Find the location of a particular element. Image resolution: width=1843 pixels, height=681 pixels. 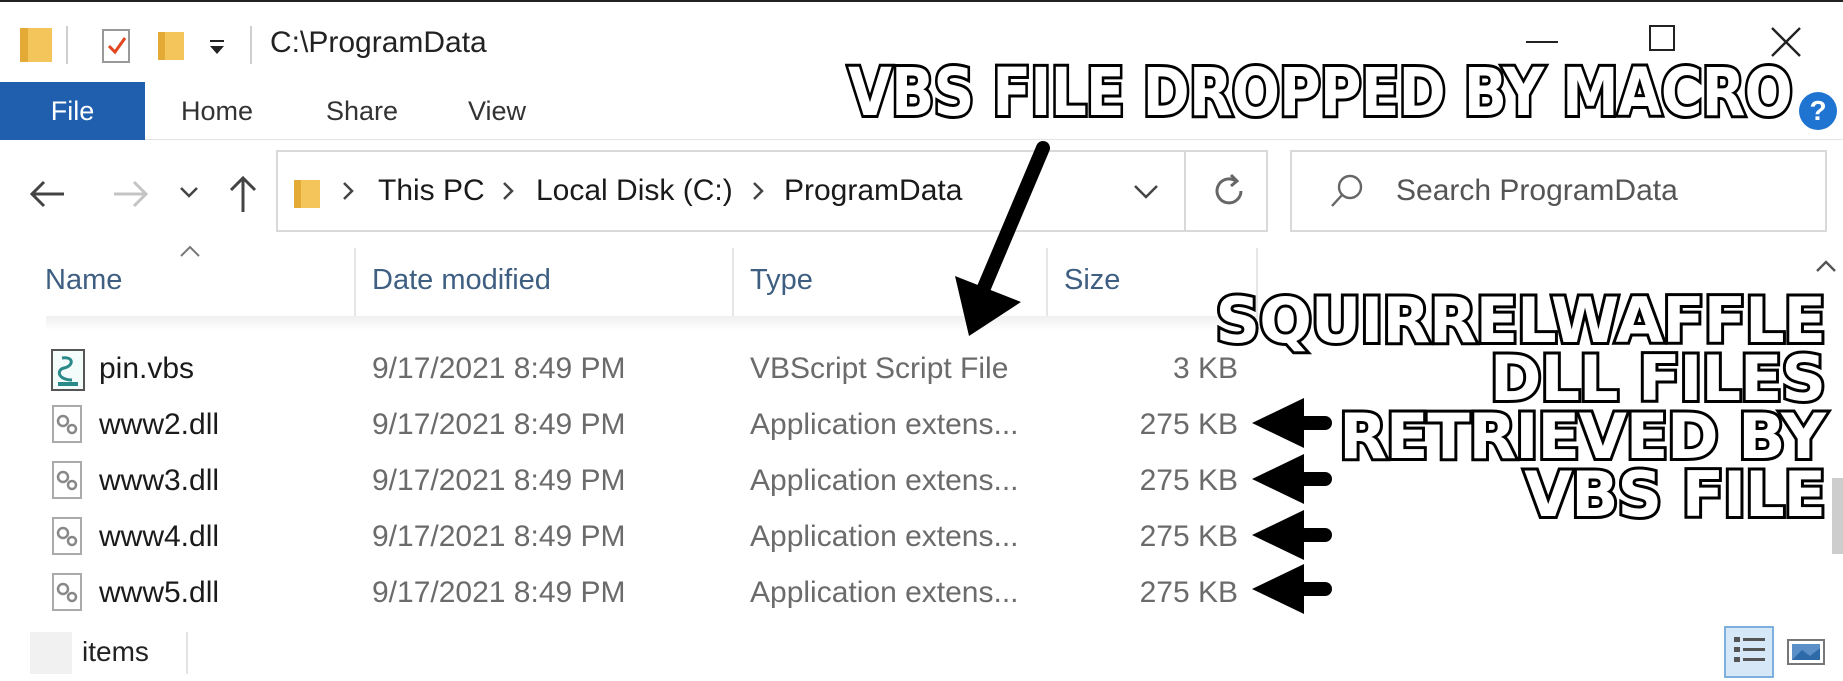

refresh-icon is located at coordinates (1229, 191).